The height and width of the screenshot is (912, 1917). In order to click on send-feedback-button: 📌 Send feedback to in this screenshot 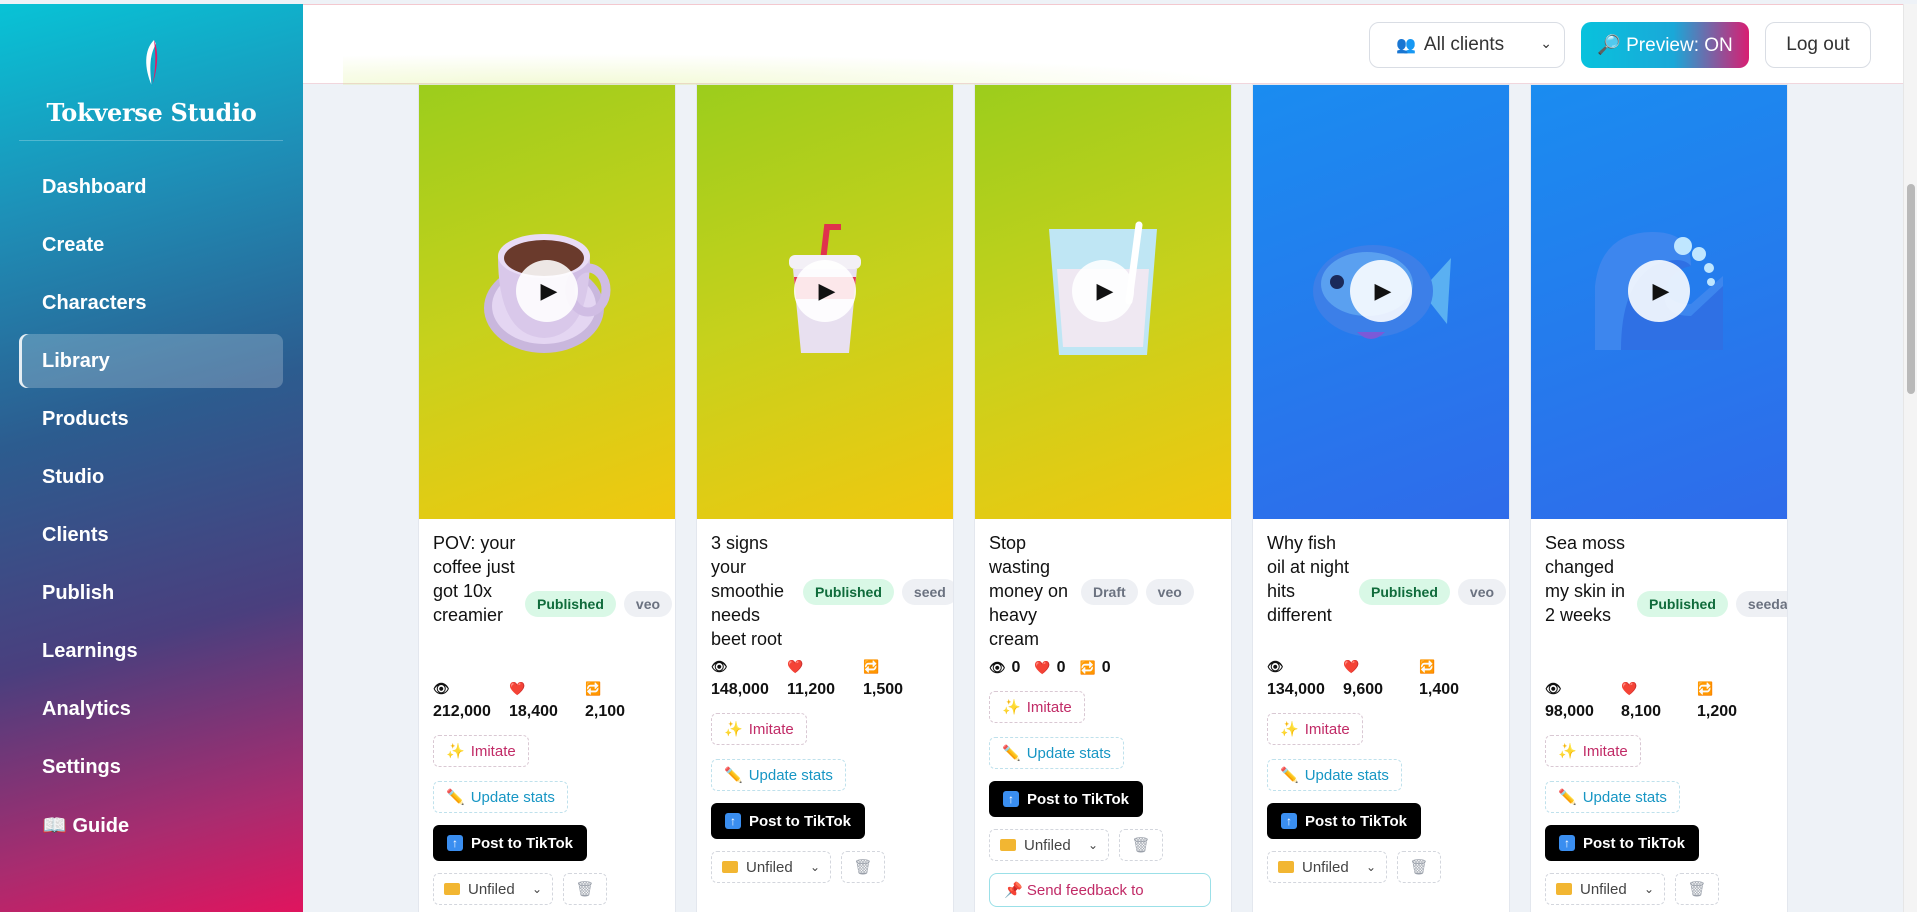, I will do `click(1100, 890)`.